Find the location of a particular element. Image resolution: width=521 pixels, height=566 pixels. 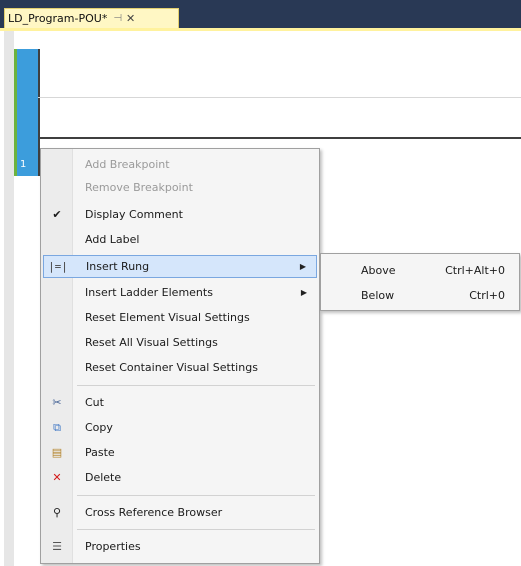

menu-item-insert-rung: |=| Insert Rung ▶ is located at coordinates (180, 266).